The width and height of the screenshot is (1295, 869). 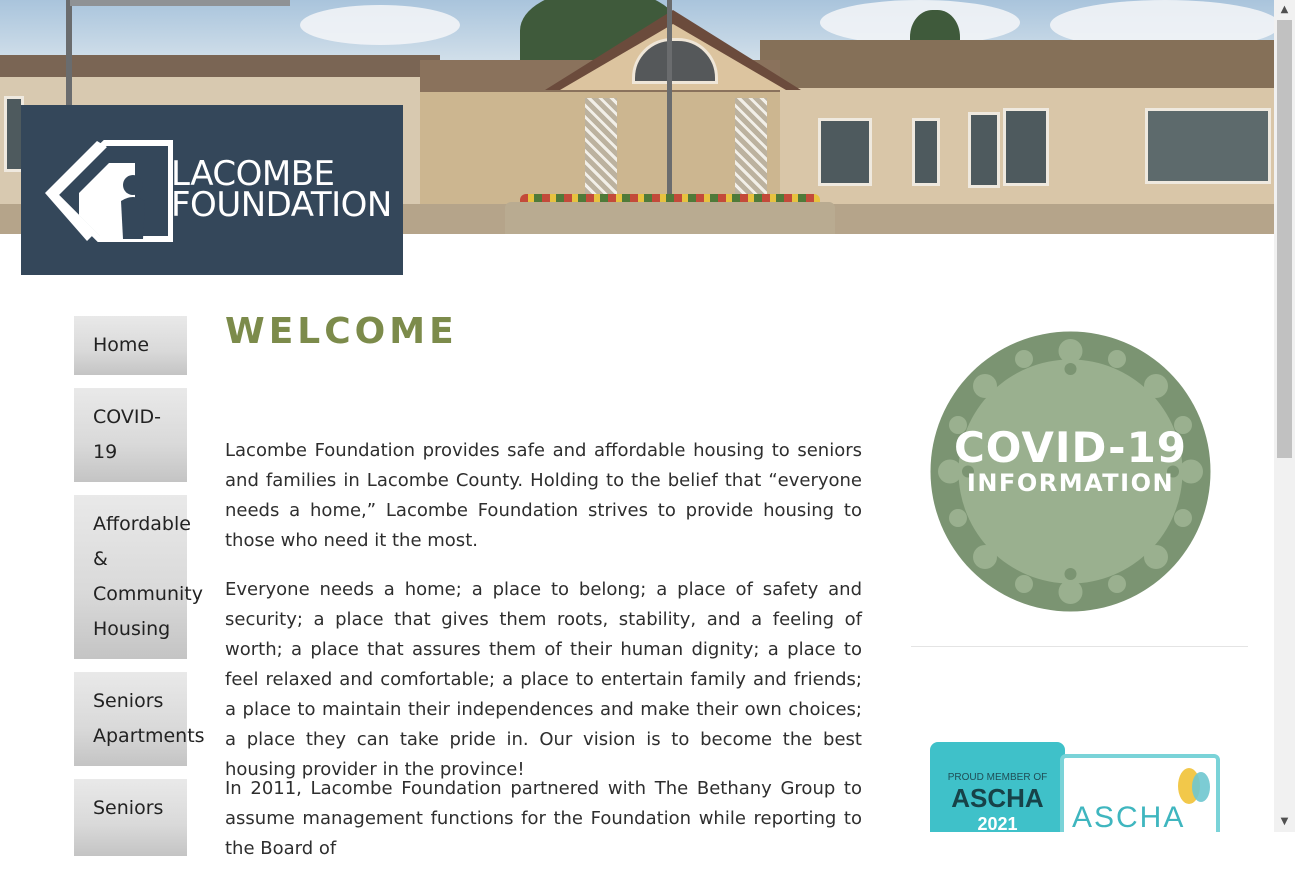 What do you see at coordinates (1079, 646) in the screenshot?
I see `sidebar-divider` at bounding box center [1079, 646].